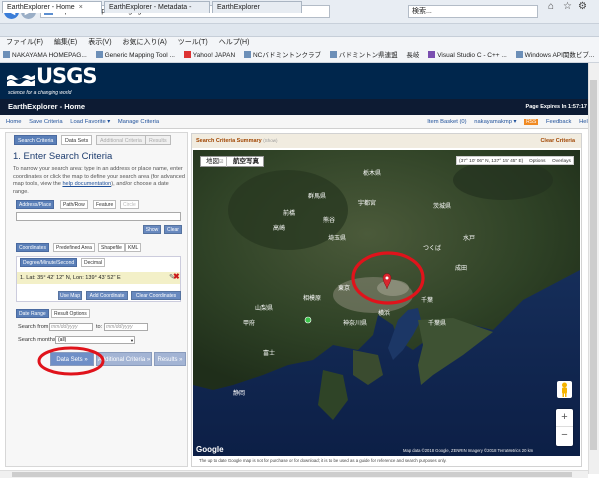  What do you see at coordinates (461, 268) in the screenshot?
I see `map-label: 成田` at bounding box center [461, 268].